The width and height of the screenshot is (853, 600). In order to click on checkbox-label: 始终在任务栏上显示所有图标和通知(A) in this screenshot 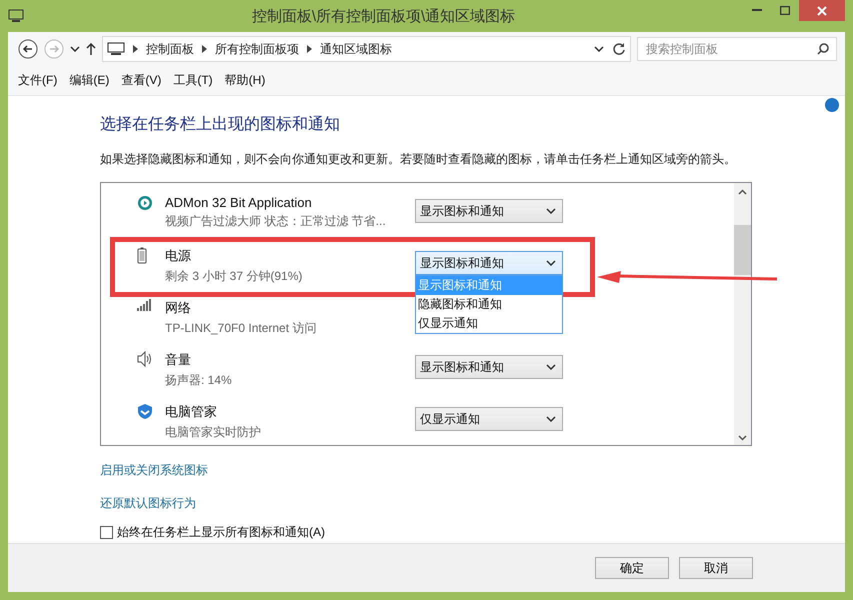, I will do `click(221, 532)`.